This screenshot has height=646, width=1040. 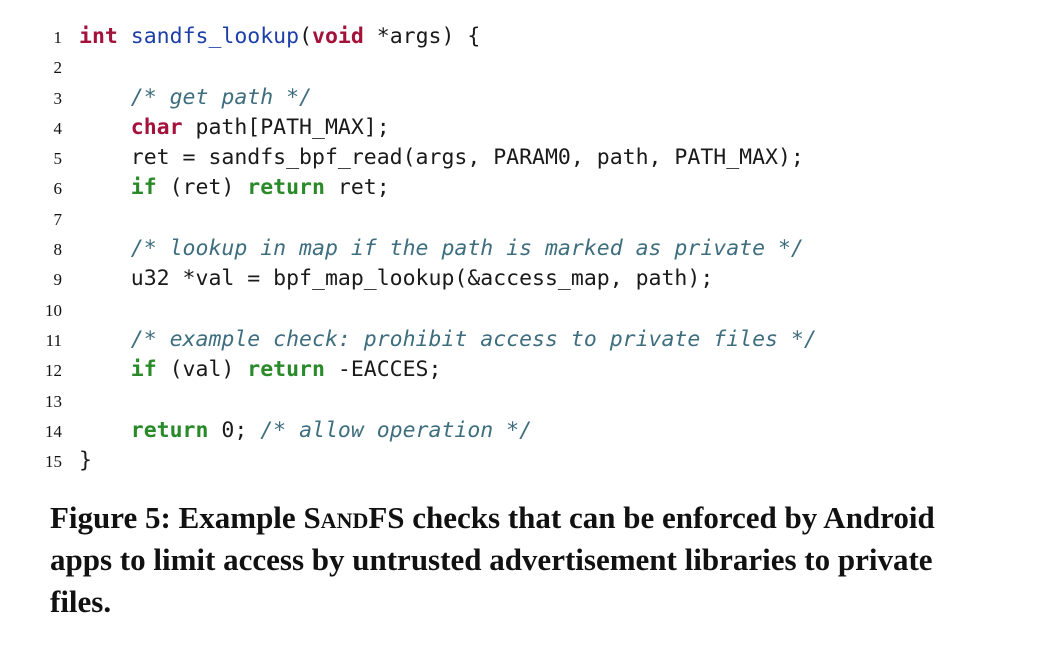 What do you see at coordinates (520, 37) in the screenshot?
I see `code-line-1: 1 int sandfs_lookup(void *args) {` at bounding box center [520, 37].